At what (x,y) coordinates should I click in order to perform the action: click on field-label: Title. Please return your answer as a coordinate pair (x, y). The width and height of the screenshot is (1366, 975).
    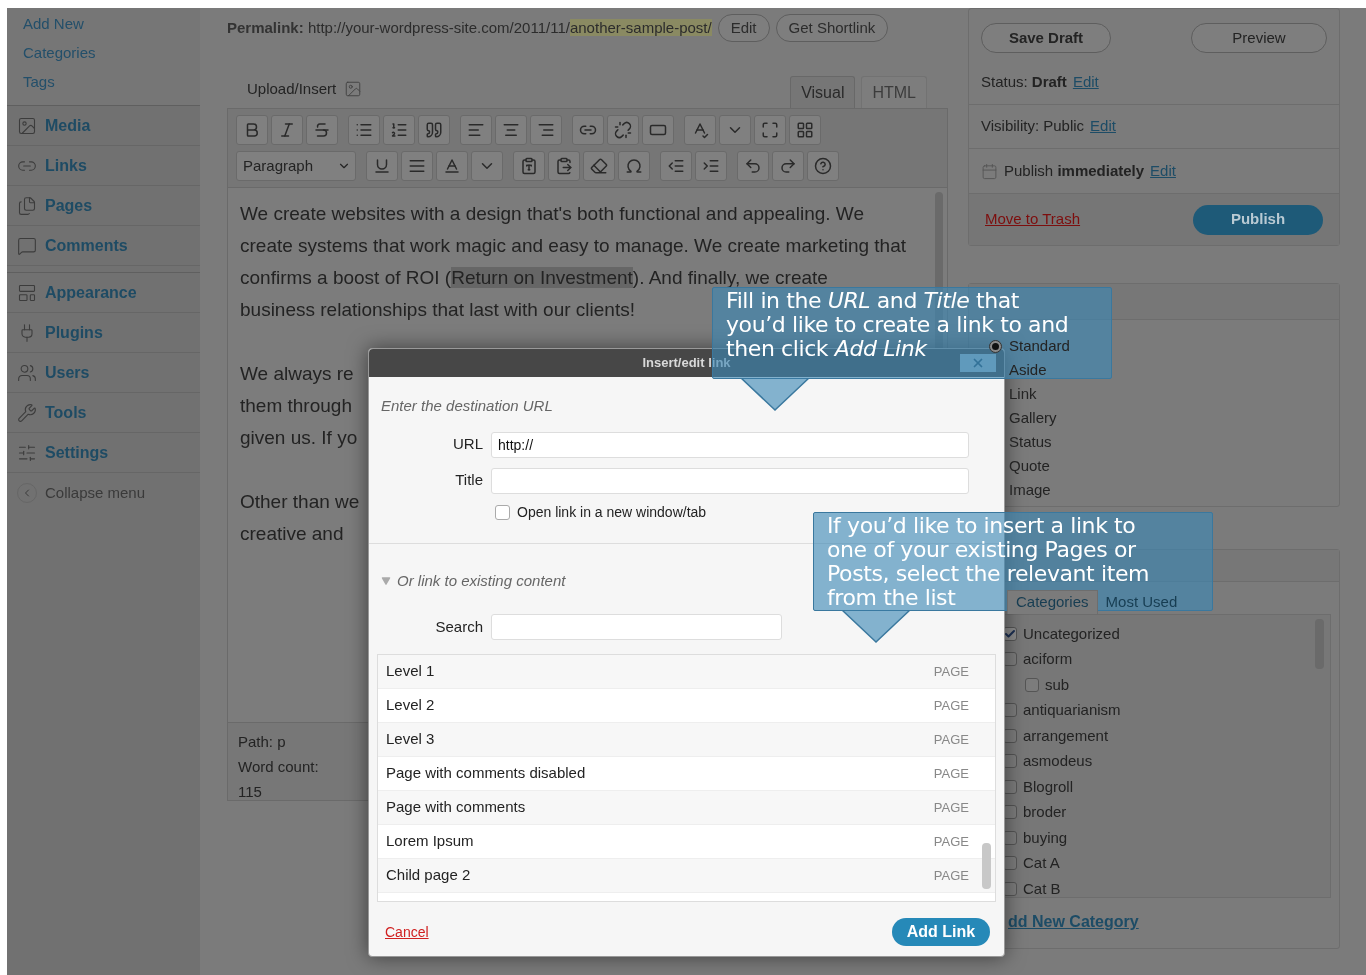
    Looking at the image, I should click on (468, 480).